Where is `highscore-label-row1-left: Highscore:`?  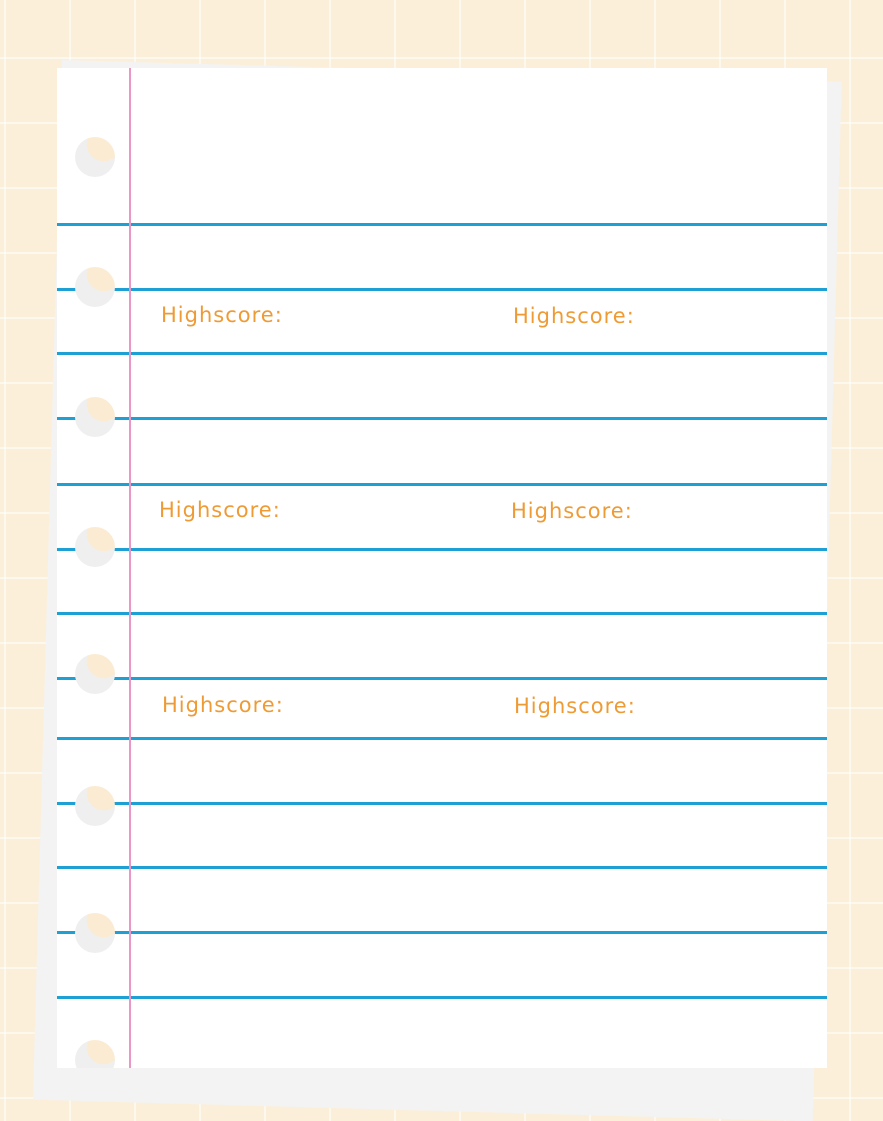 highscore-label-row1-left: Highscore: is located at coordinates (222, 315).